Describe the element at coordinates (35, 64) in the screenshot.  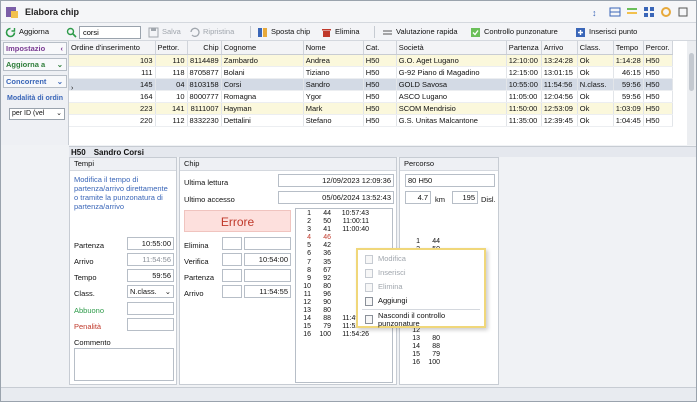
I see `auto-refresh-select: Aggiorna a ⌄` at that location.